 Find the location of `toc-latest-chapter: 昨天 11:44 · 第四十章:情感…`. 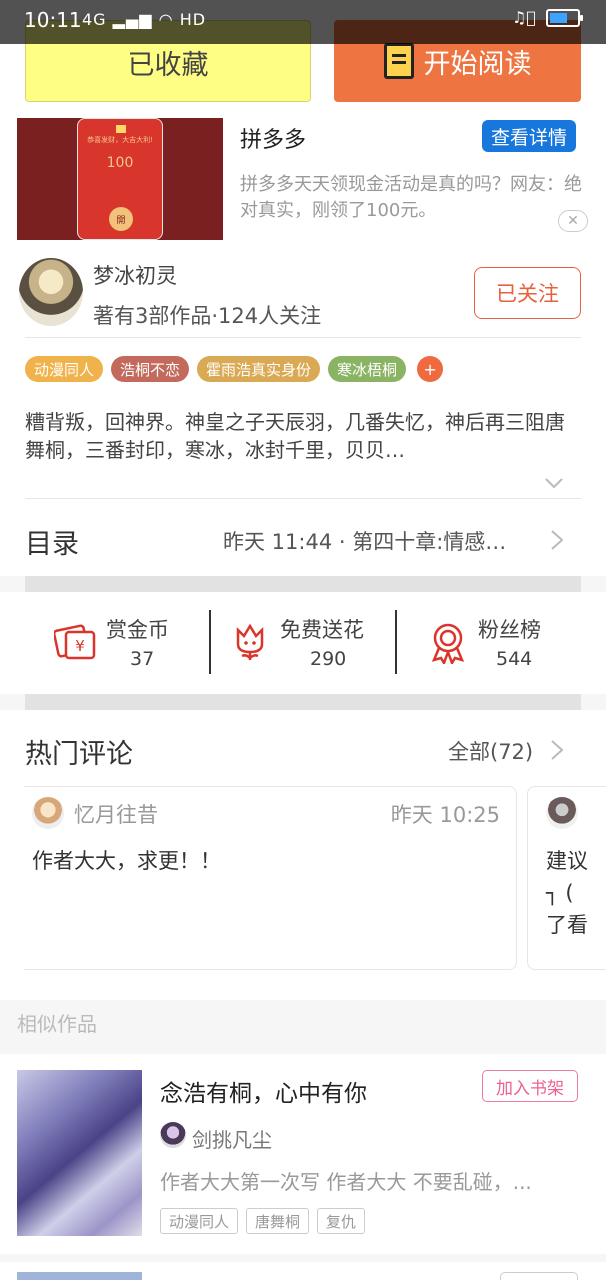

toc-latest-chapter: 昨天 11:44 · 第四十章:情感… is located at coordinates (364, 541).